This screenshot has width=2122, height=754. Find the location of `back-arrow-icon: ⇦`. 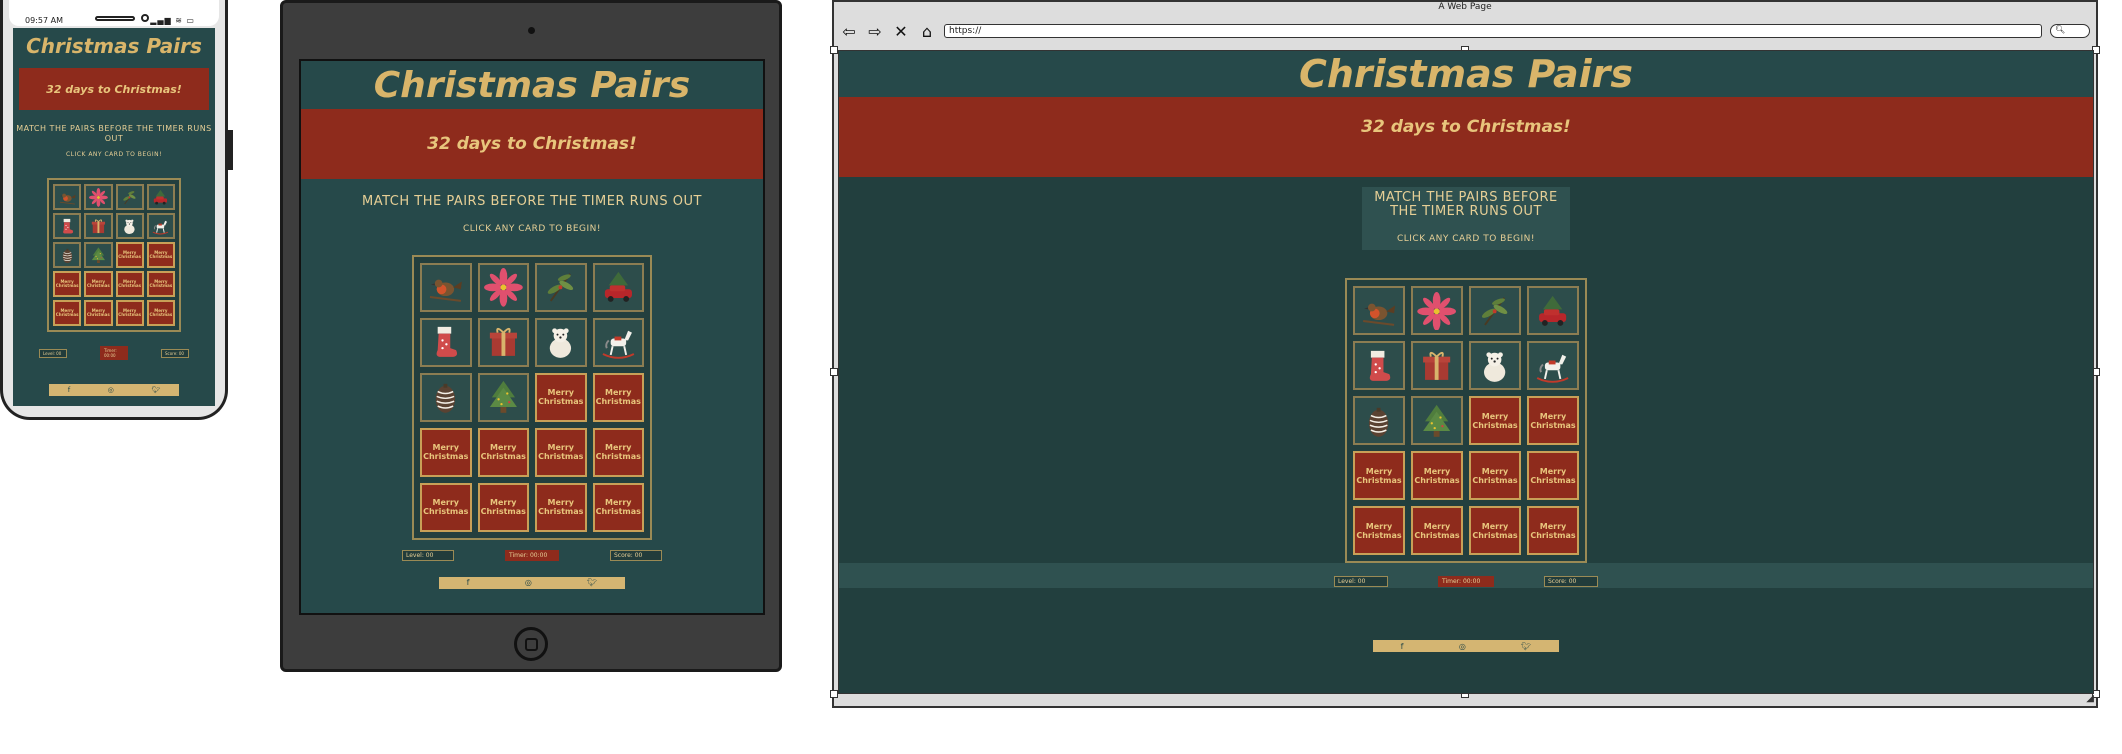

back-arrow-icon: ⇦ is located at coordinates (849, 31).